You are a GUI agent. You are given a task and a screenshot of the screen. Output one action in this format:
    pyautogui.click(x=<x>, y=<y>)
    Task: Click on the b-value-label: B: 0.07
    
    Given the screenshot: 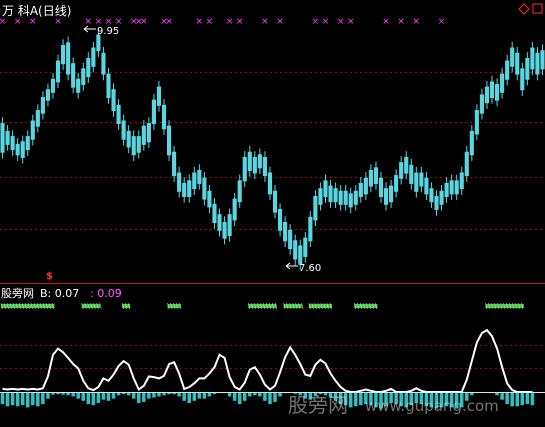 What is the action you would take?
    pyautogui.click(x=59, y=293)
    